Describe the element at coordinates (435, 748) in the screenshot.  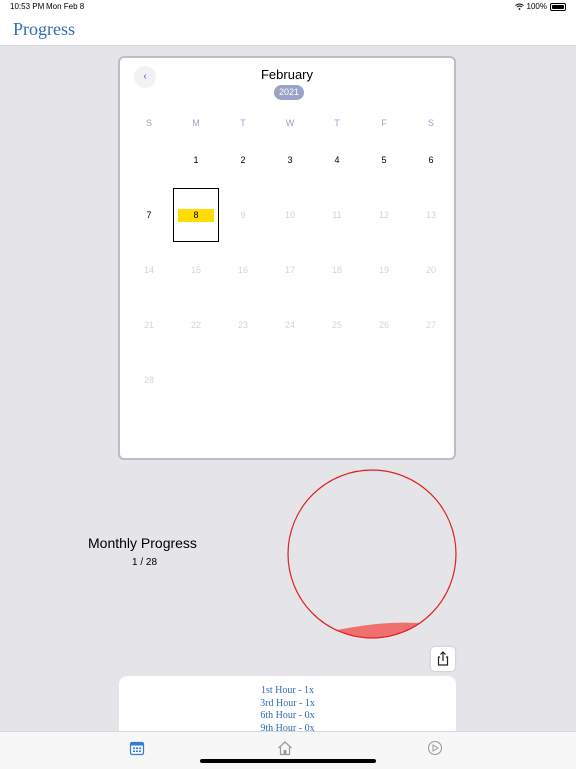
I see `compass-icon` at that location.